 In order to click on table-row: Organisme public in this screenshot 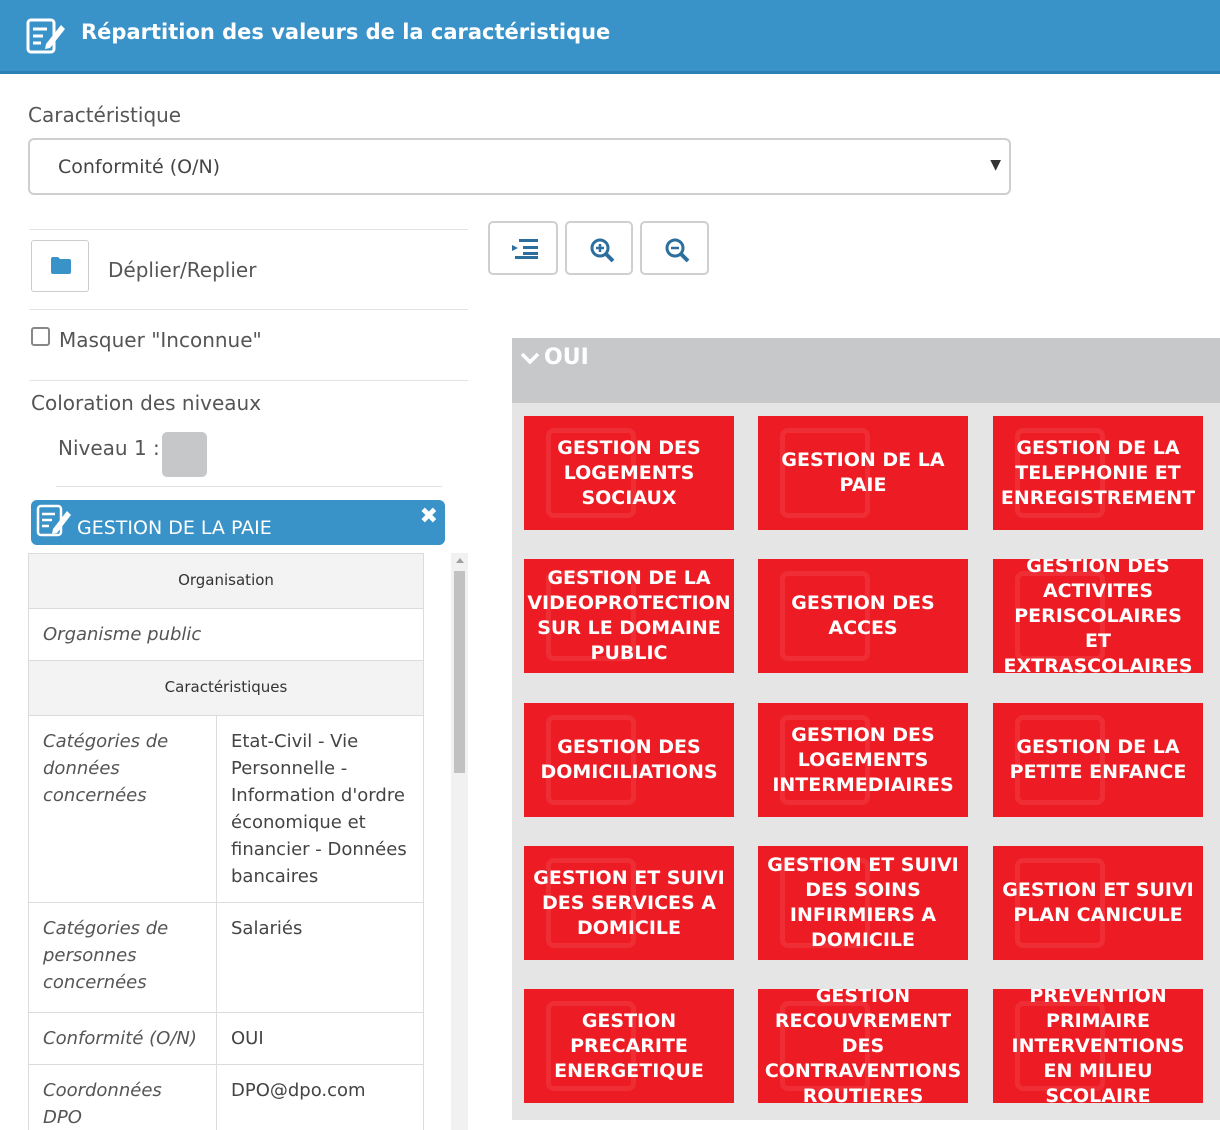, I will do `click(226, 634)`.